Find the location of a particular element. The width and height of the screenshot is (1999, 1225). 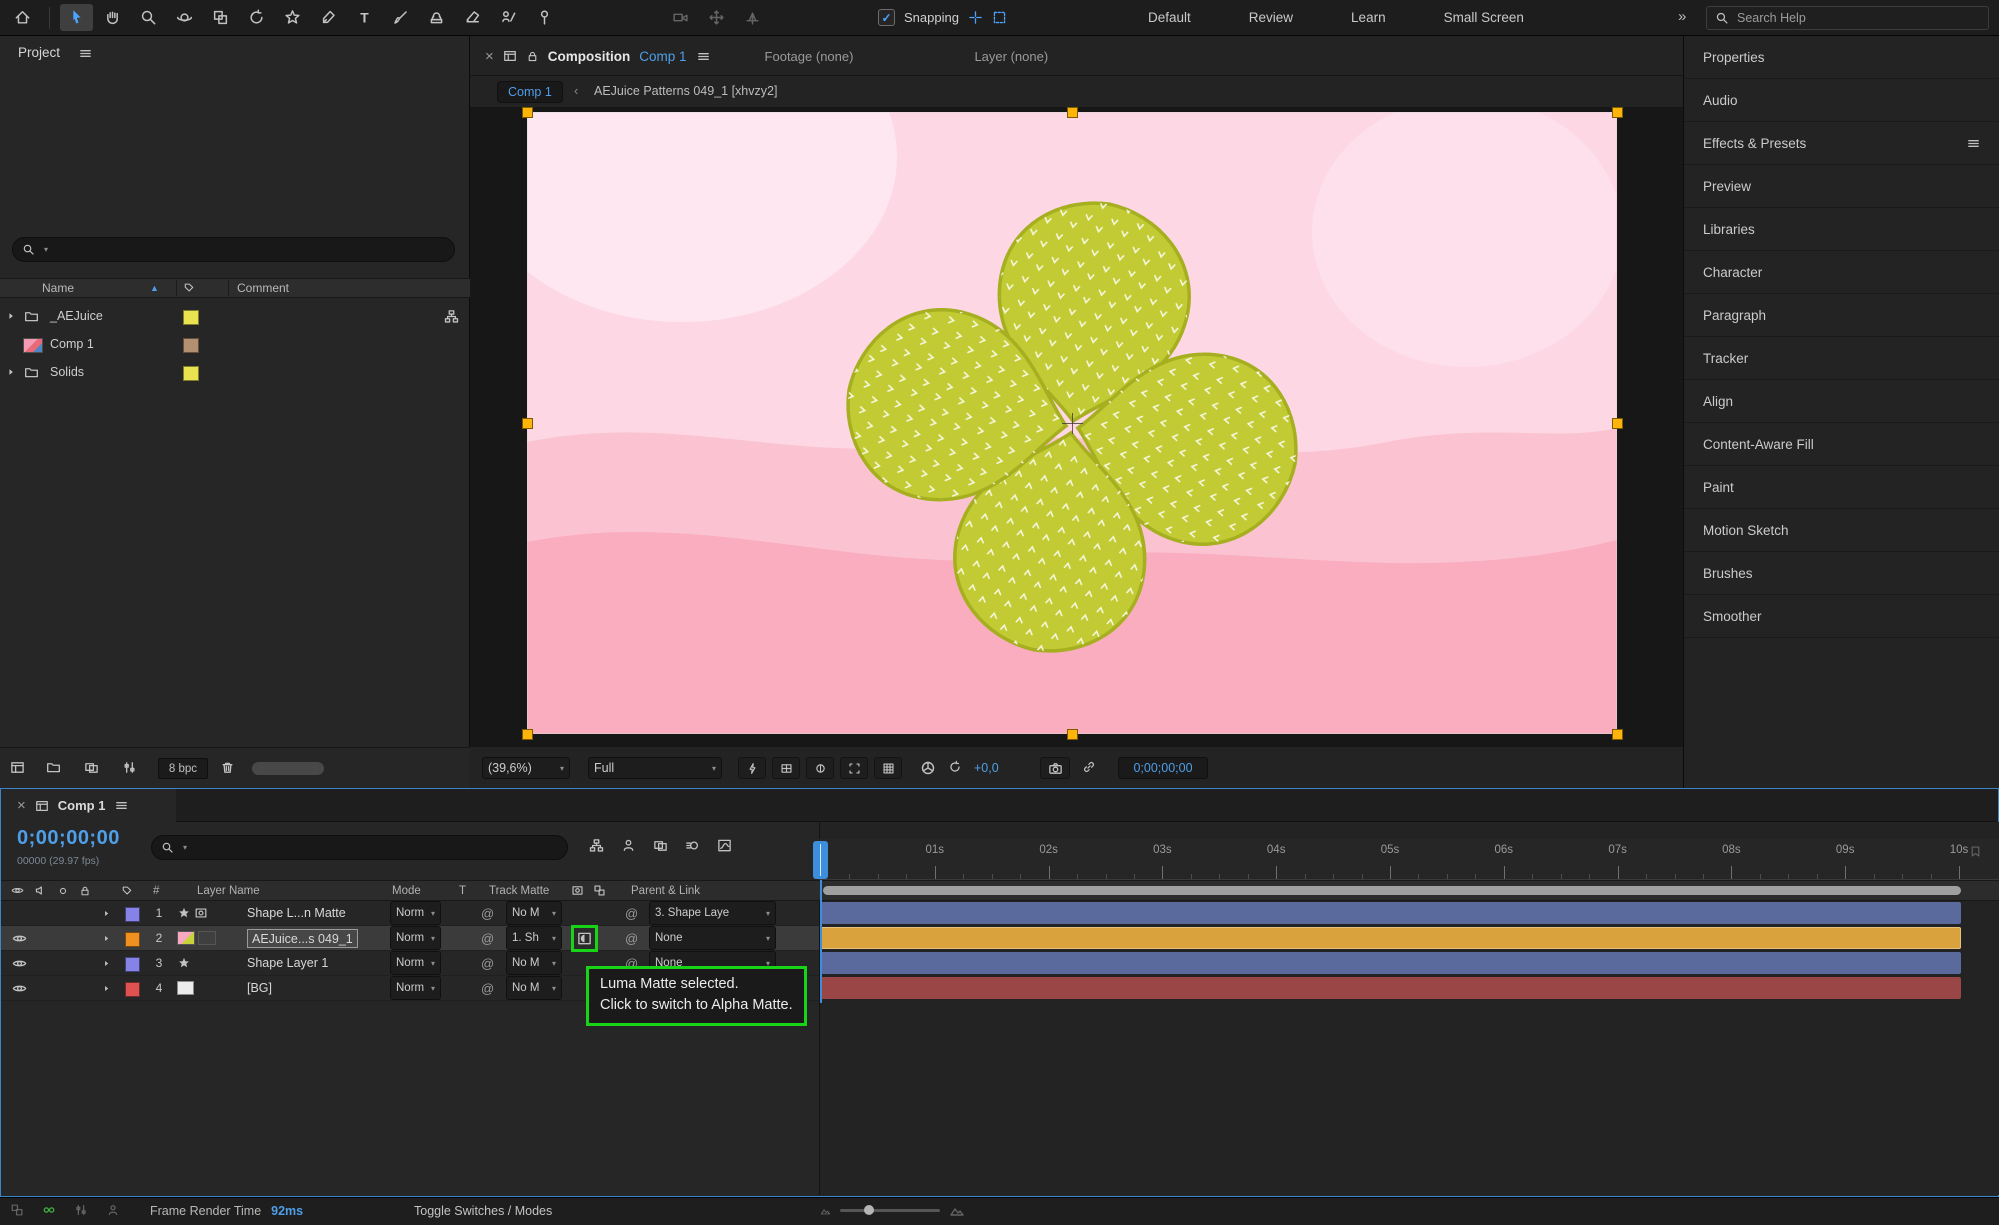

sort-ascending-icon: ▲ is located at coordinates (154, 288).